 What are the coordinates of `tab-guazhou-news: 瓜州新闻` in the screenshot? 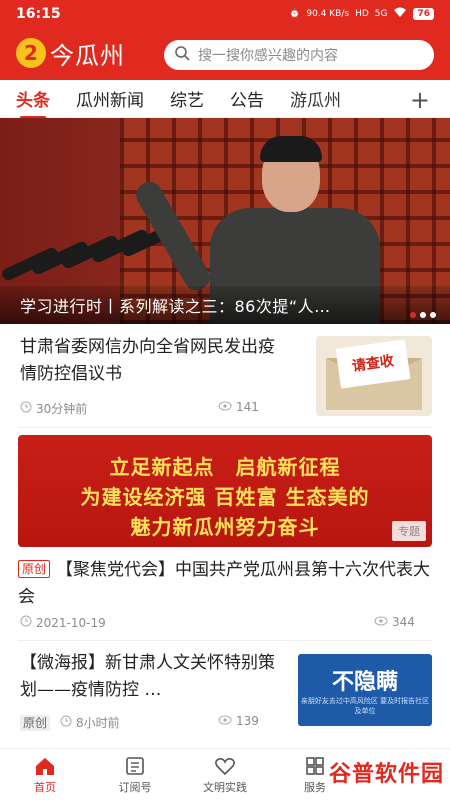 It's located at (110, 98).